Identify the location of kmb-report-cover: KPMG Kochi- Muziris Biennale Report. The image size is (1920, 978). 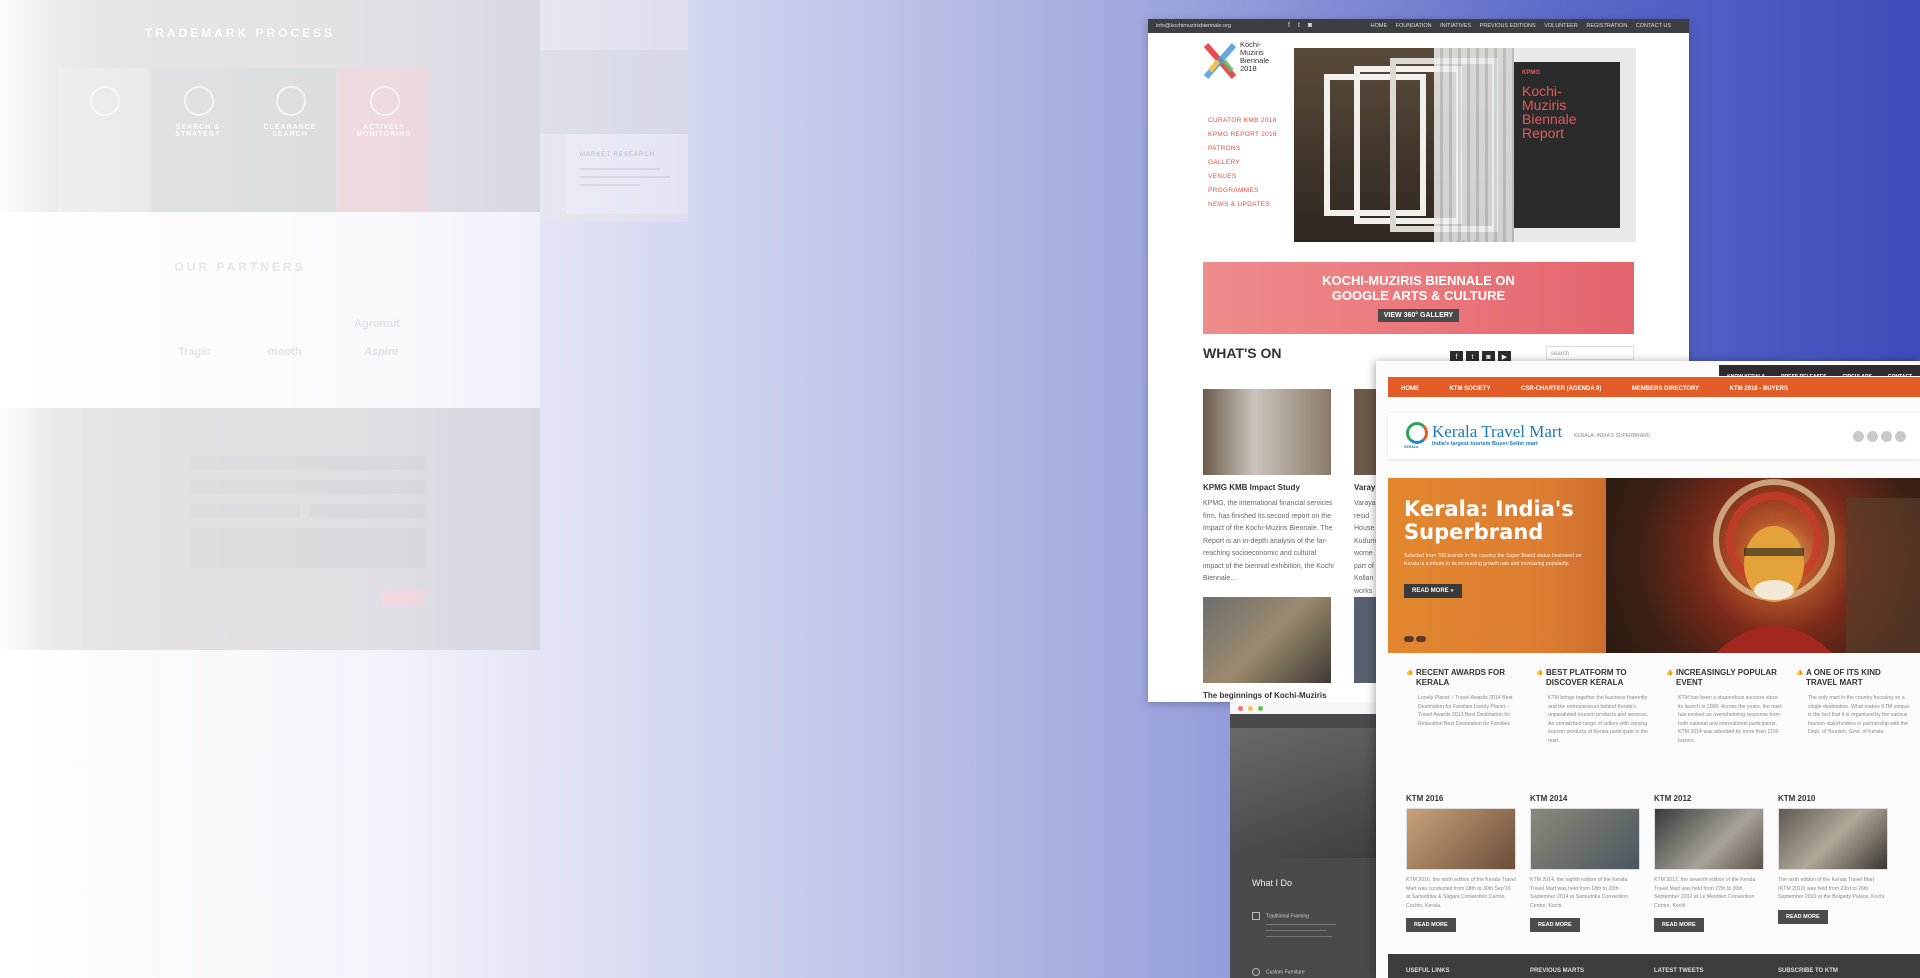
(1567, 145).